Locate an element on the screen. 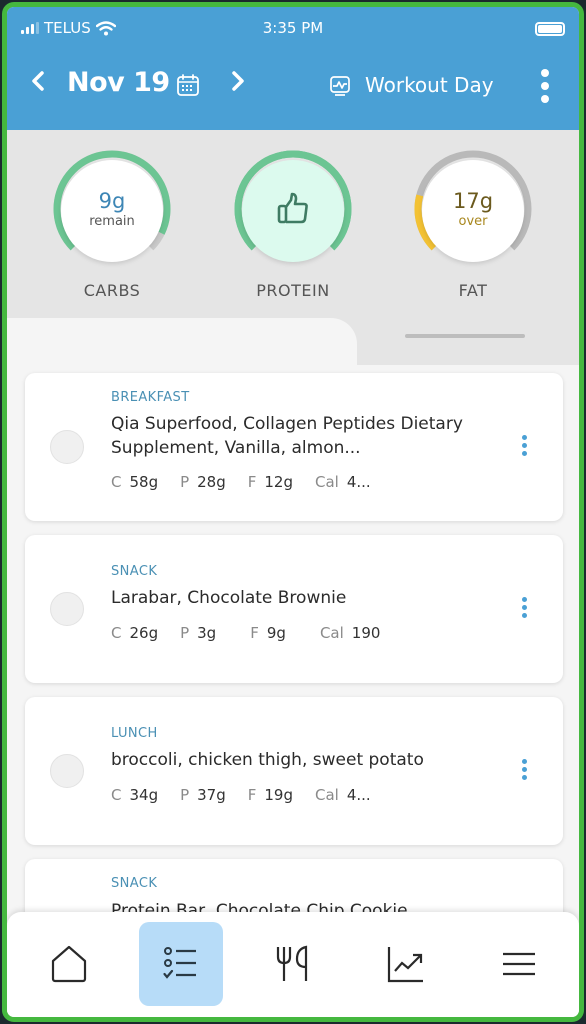  bottom-nav is located at coordinates (293, 964).